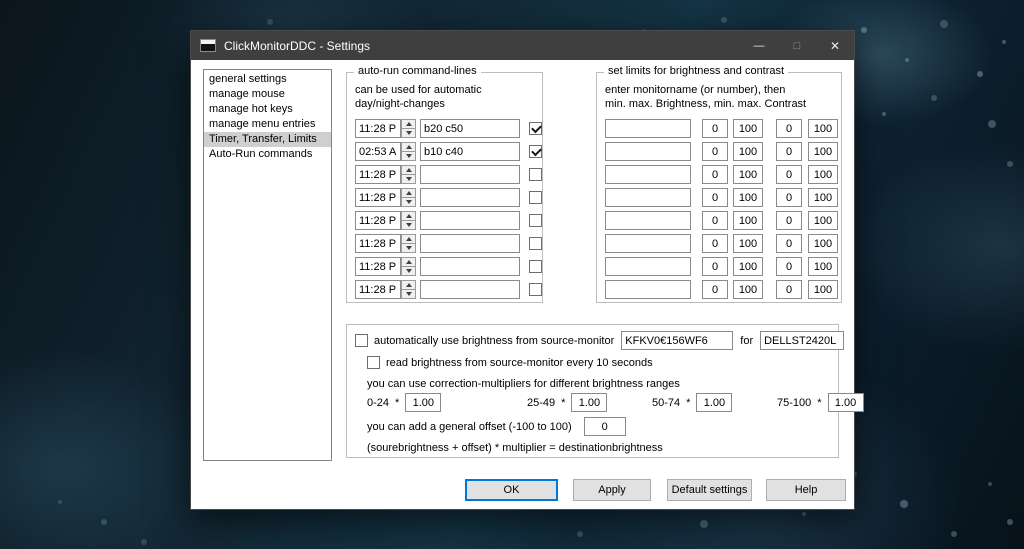 Image resolution: width=1024 pixels, height=549 pixels. Describe the element at coordinates (373, 362) in the screenshot. I see `read-brightness-checkbox` at that location.